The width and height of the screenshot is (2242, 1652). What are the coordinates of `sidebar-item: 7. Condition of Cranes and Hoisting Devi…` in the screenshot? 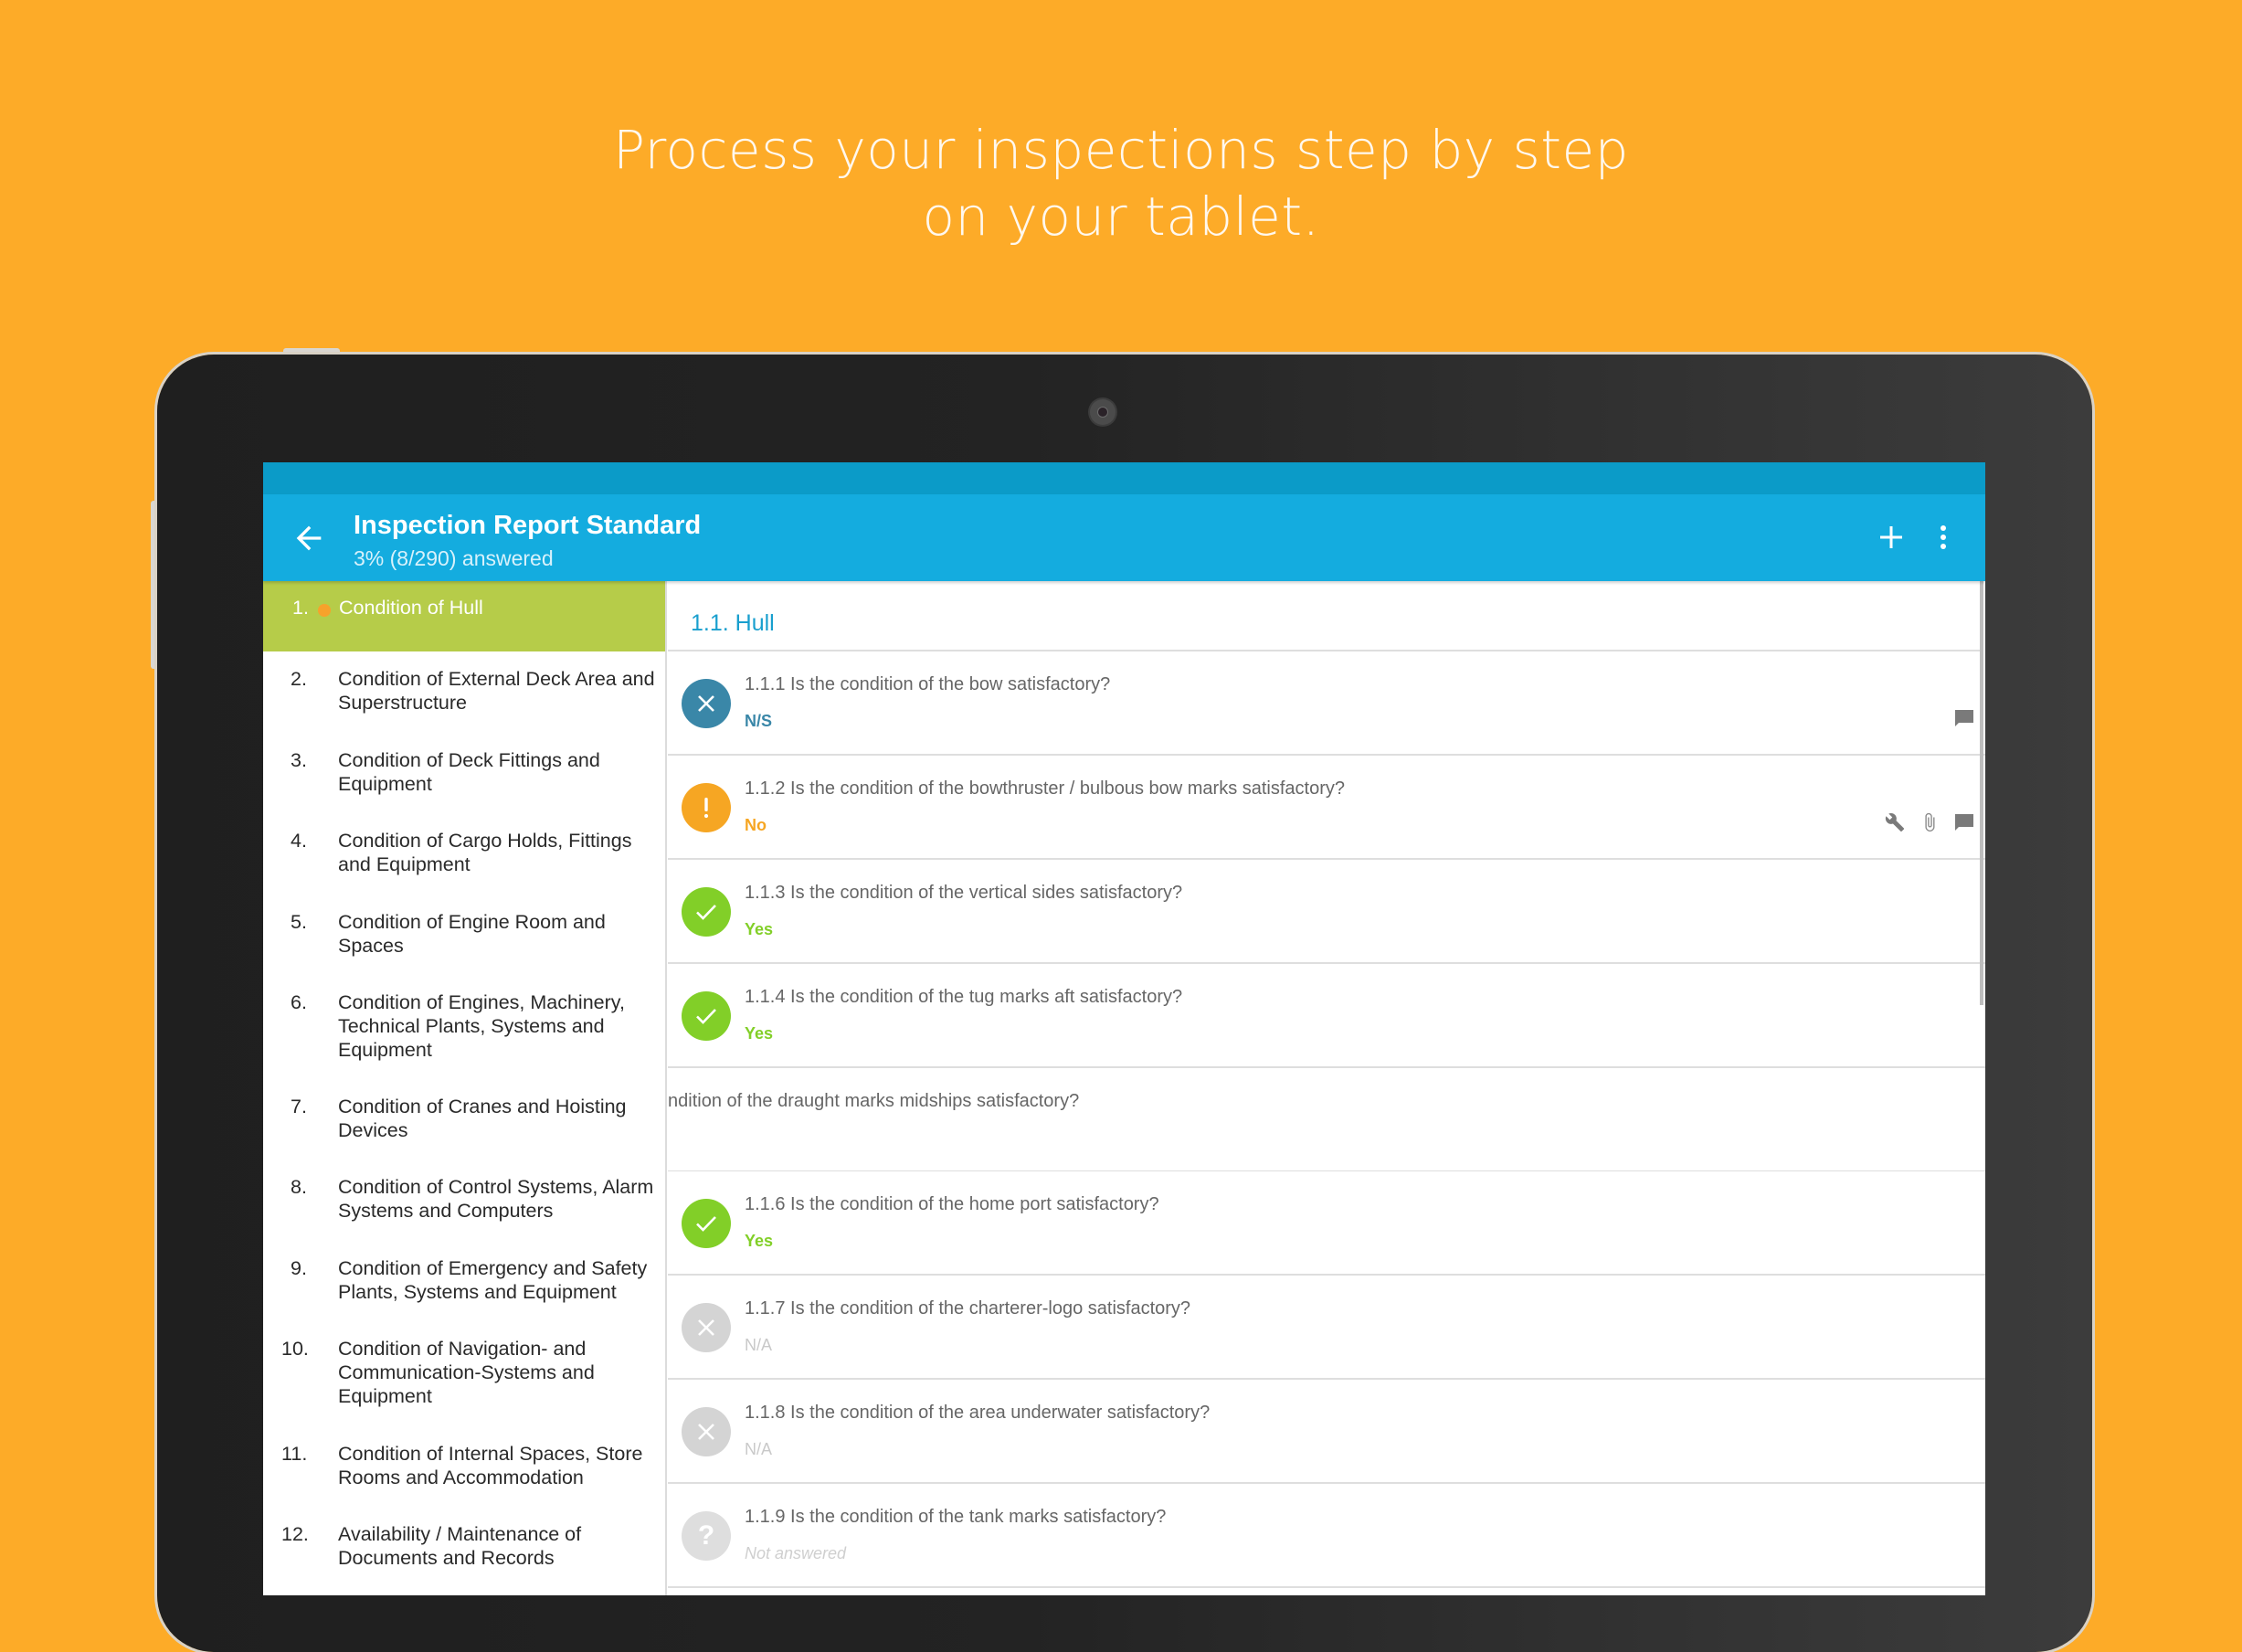 It's located at (464, 1122).